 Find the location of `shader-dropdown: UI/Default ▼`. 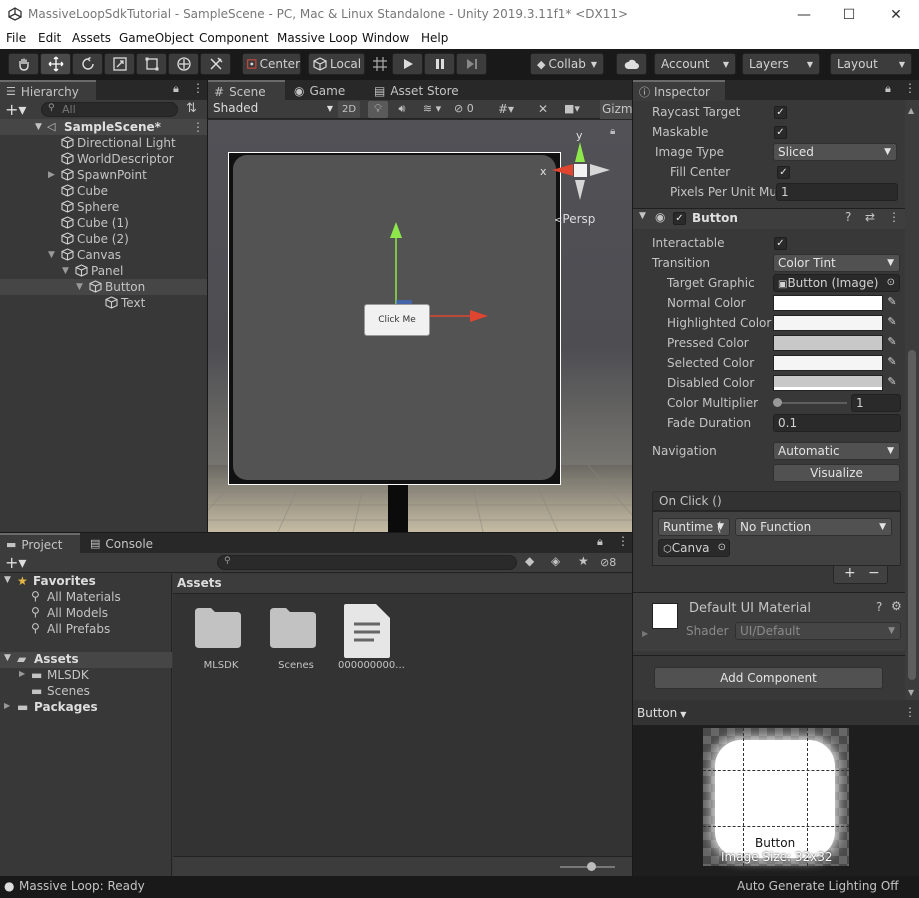

shader-dropdown: UI/Default ▼ is located at coordinates (818, 631).